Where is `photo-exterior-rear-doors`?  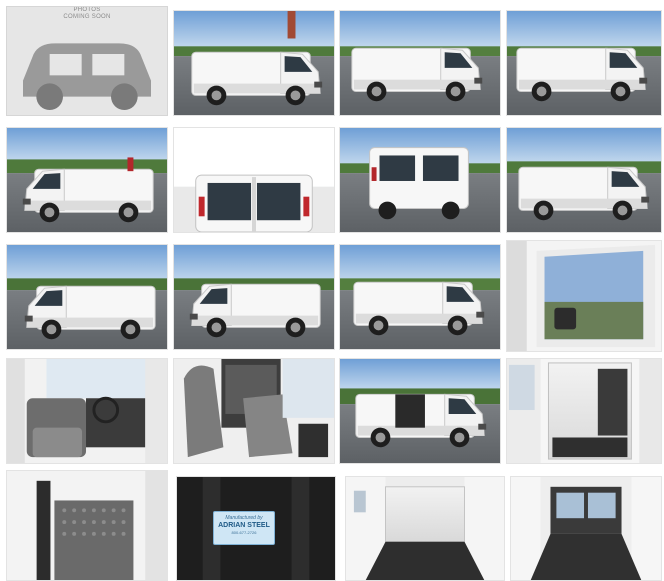
photo-exterior-rear-doors is located at coordinates (254, 180).